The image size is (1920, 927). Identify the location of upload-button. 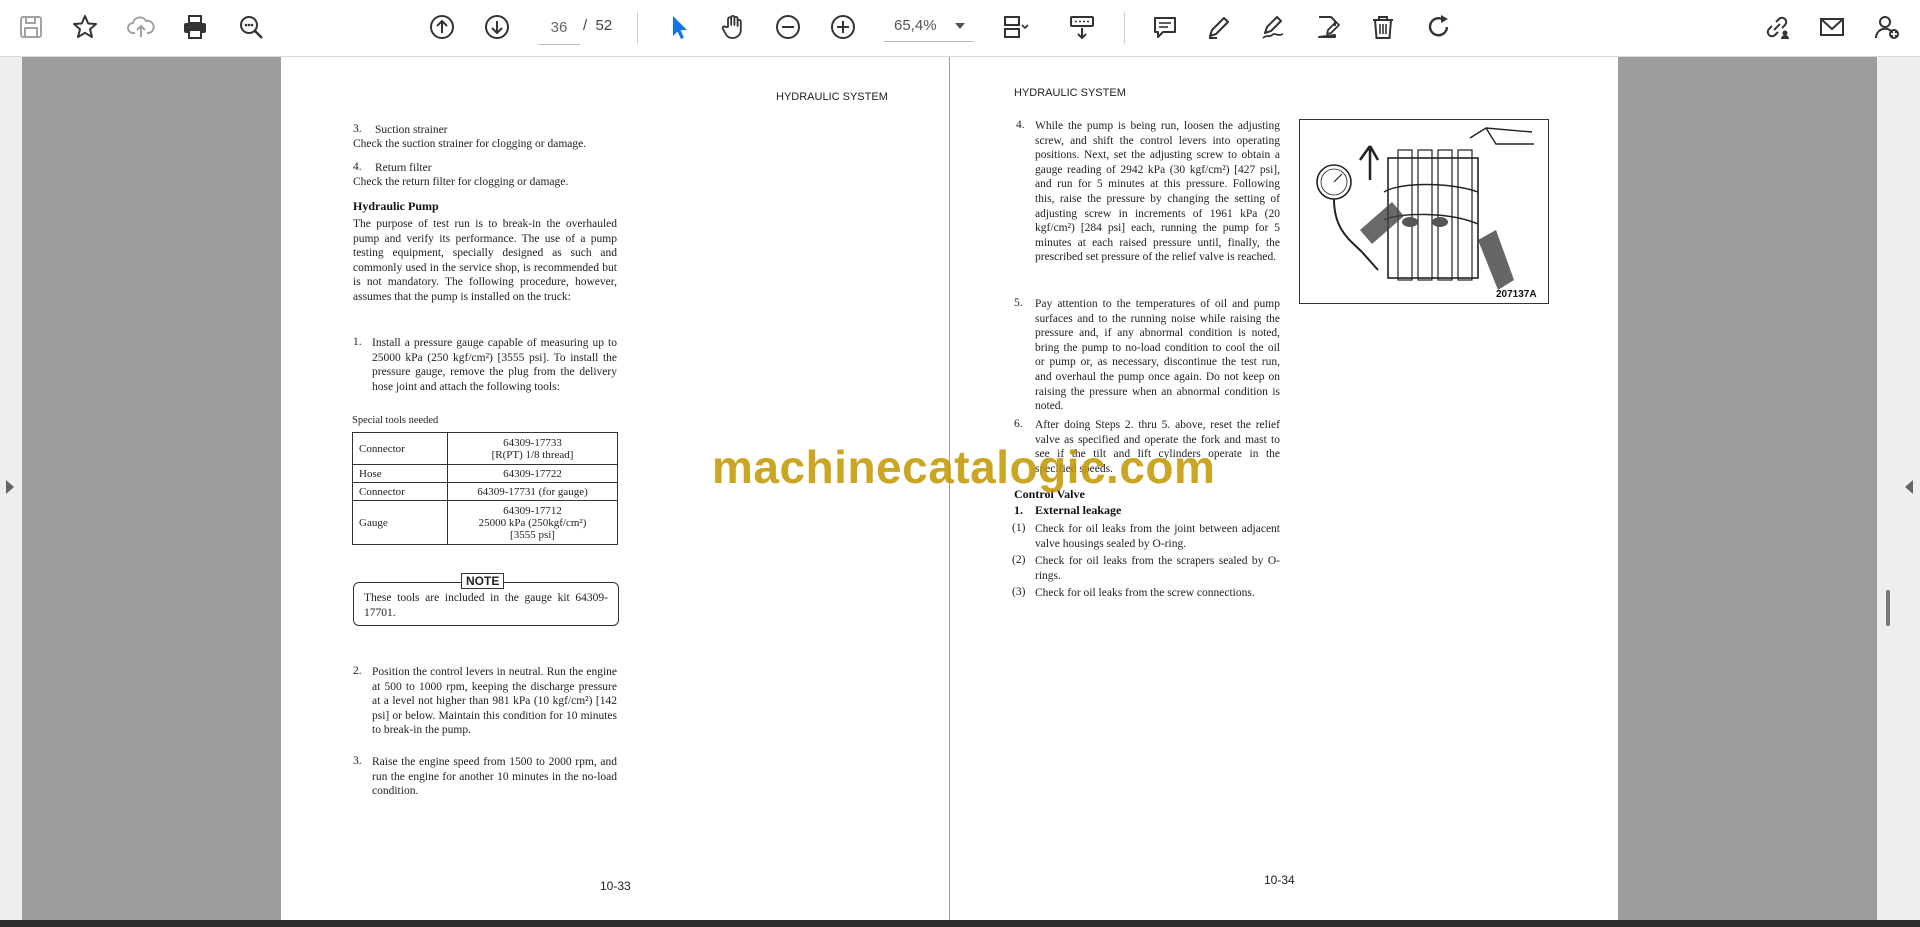
(141, 27).